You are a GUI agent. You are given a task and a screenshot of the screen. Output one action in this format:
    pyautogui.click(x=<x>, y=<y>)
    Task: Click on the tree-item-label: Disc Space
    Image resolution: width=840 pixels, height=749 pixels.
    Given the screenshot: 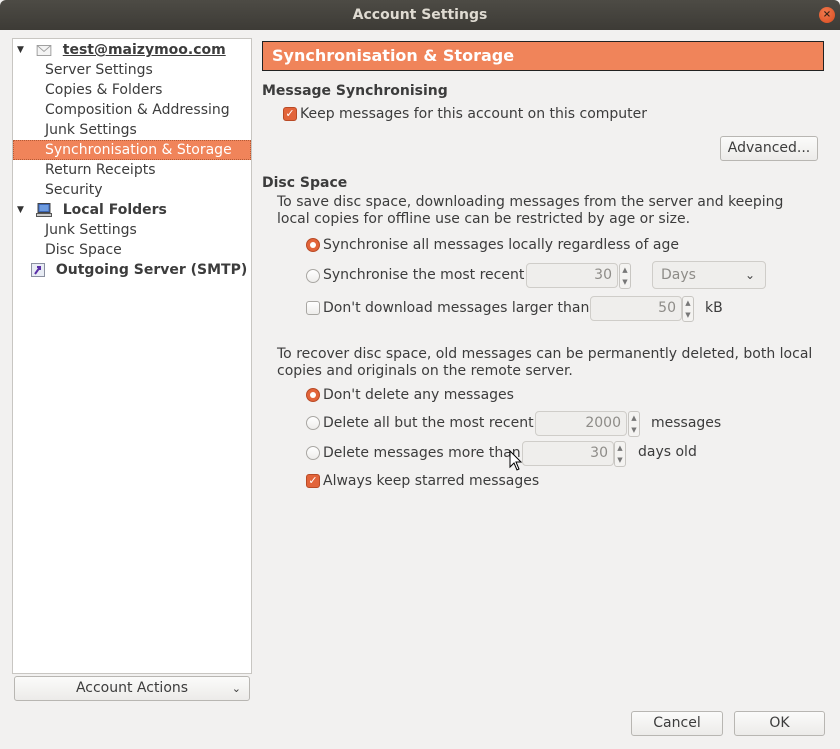 What is the action you would take?
    pyautogui.click(x=83, y=250)
    